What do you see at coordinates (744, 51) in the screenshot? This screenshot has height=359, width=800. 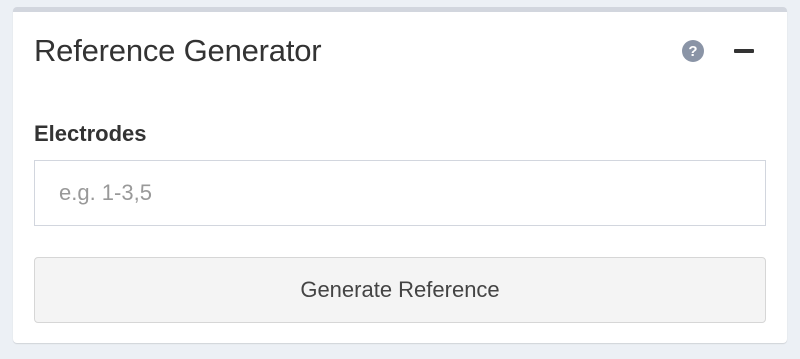 I see `minus-icon` at bounding box center [744, 51].